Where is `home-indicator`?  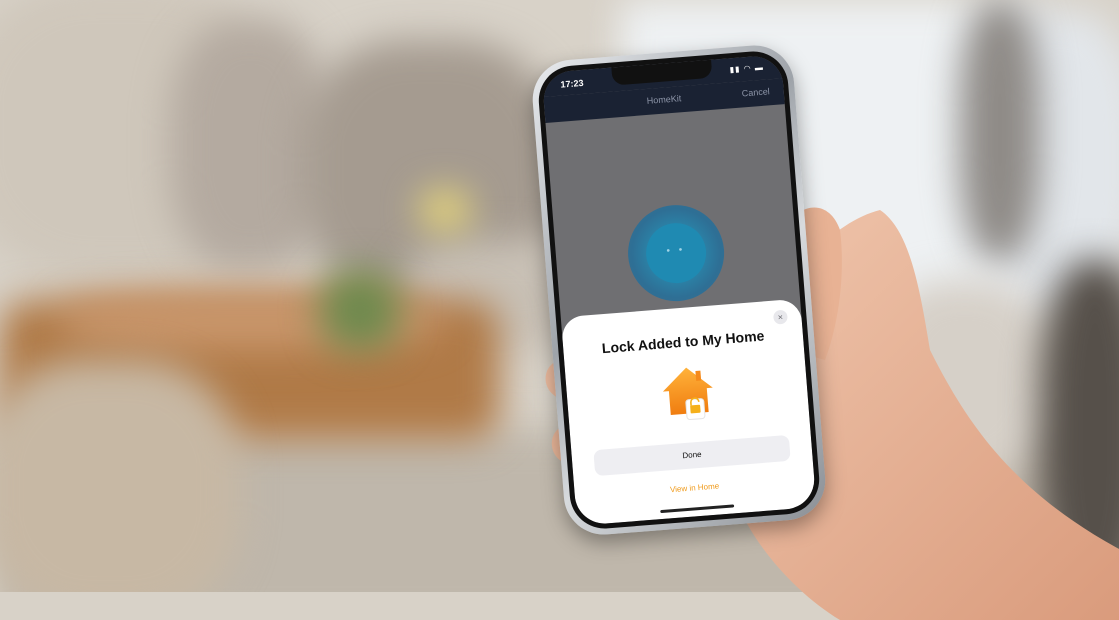 home-indicator is located at coordinates (697, 509).